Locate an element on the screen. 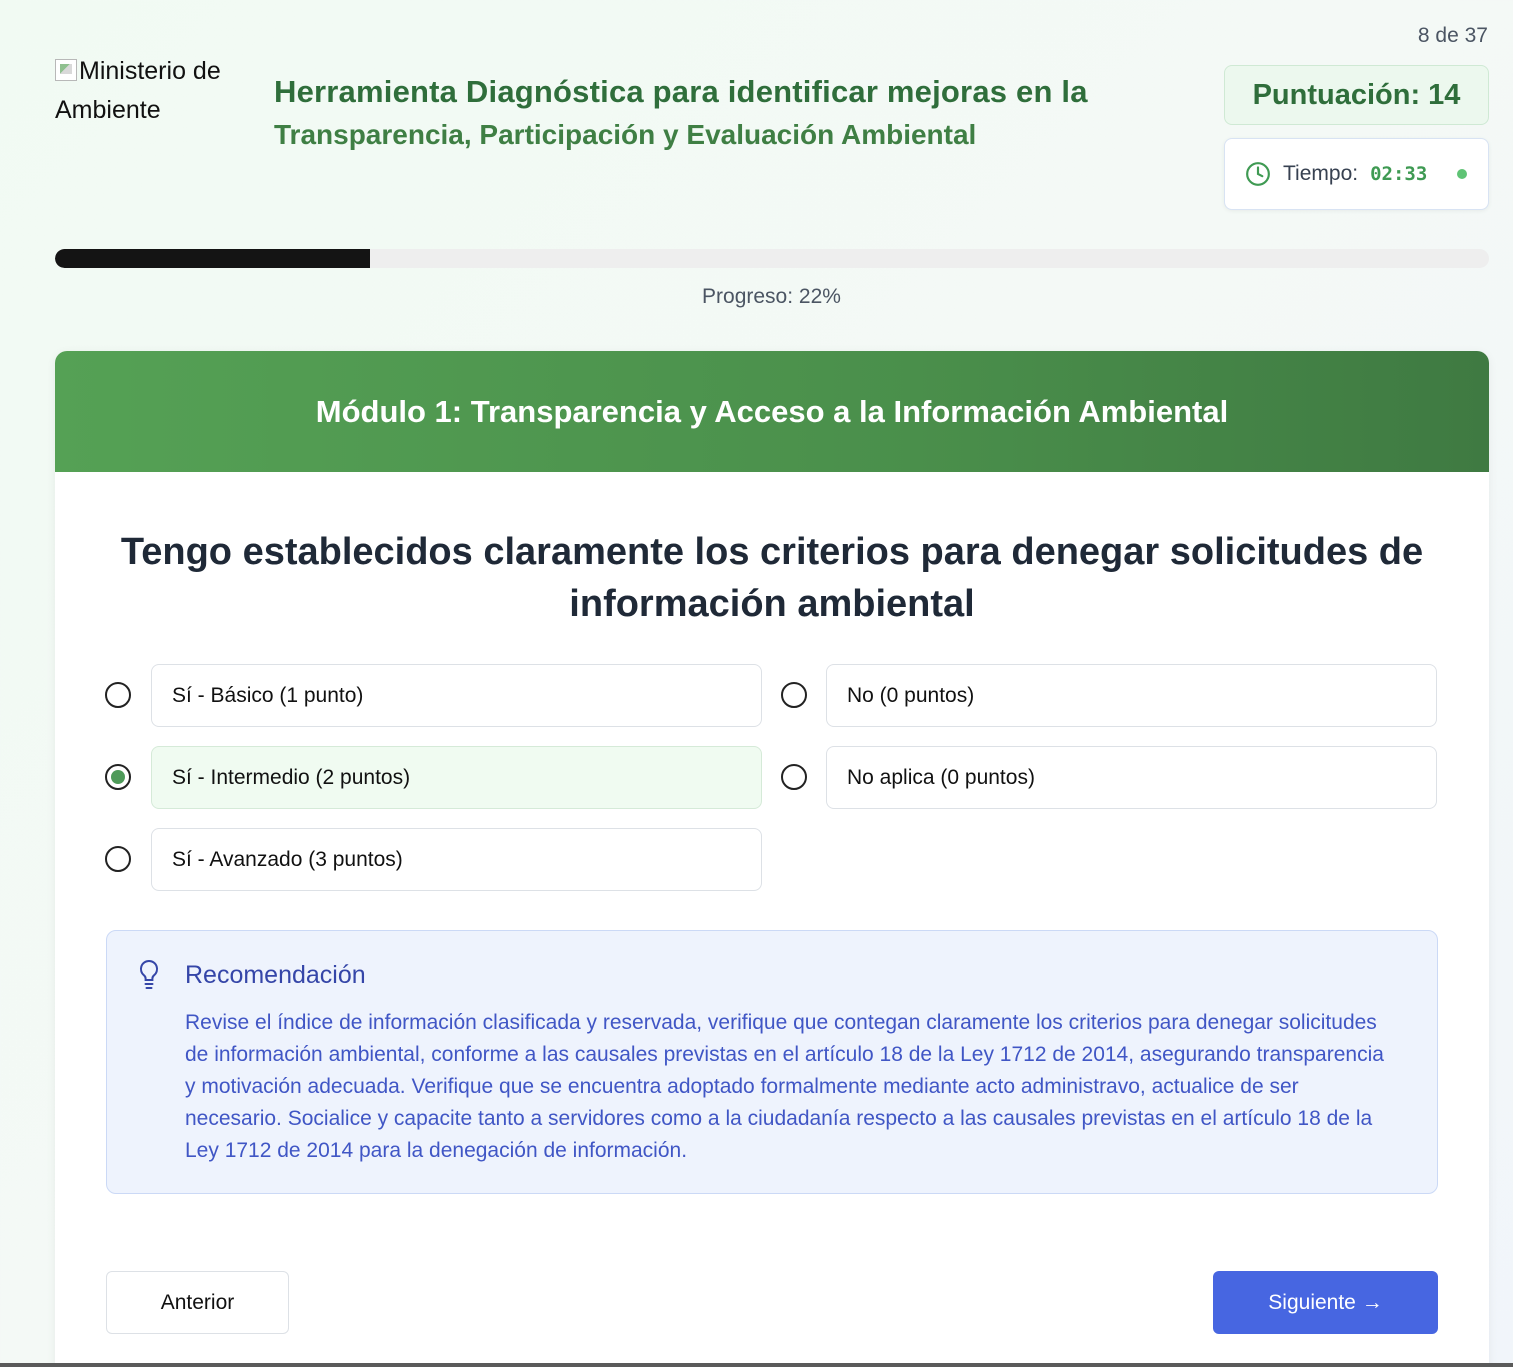  option-label-no-aplica: No aplica (0 puntos) is located at coordinates (1131, 777).